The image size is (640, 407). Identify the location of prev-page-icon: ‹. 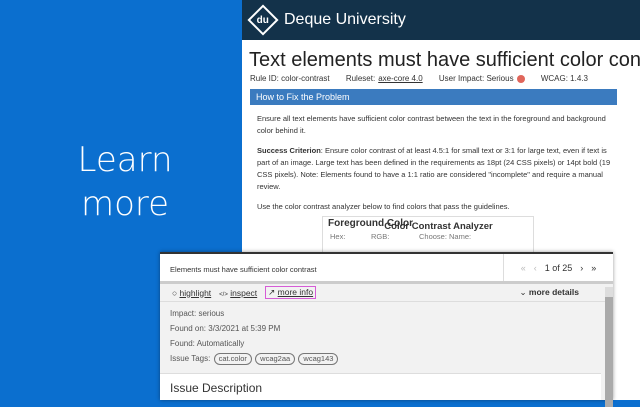
(535, 268).